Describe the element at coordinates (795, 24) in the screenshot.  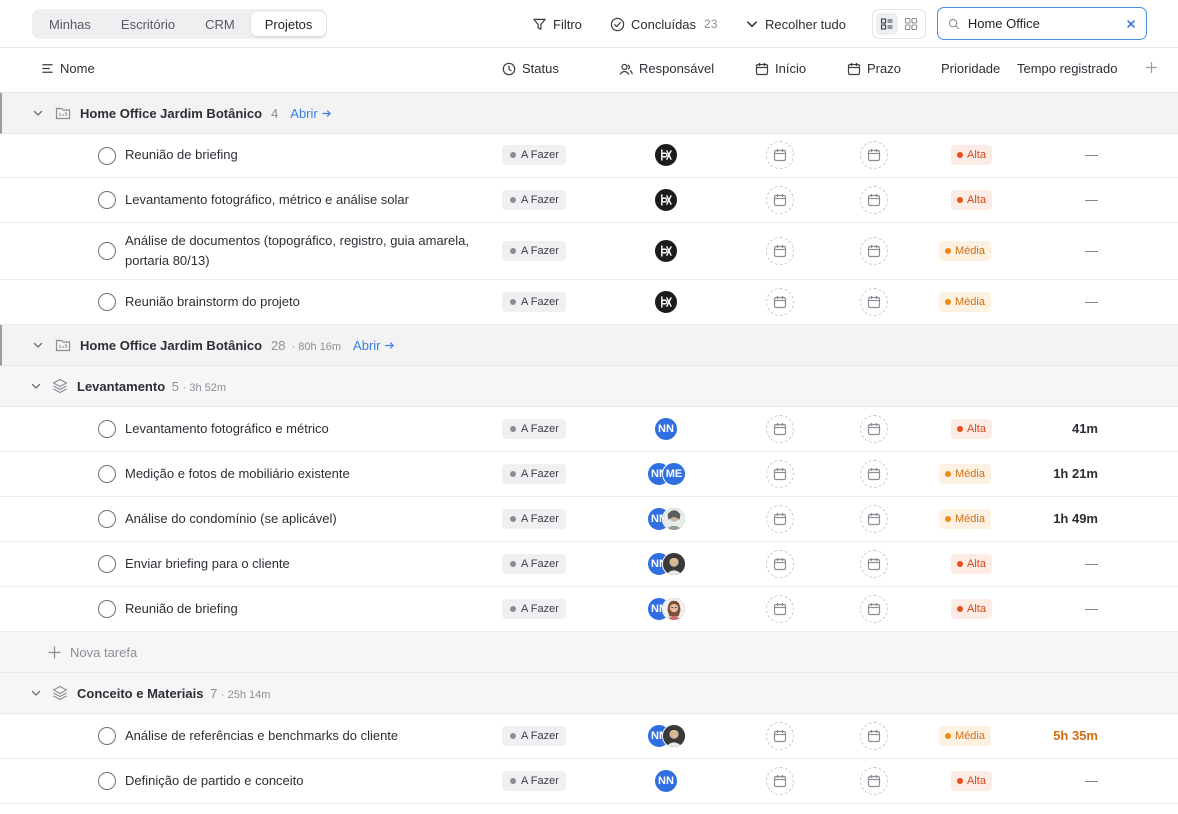
I see `collapse-all-button: Recolher tudo` at that location.